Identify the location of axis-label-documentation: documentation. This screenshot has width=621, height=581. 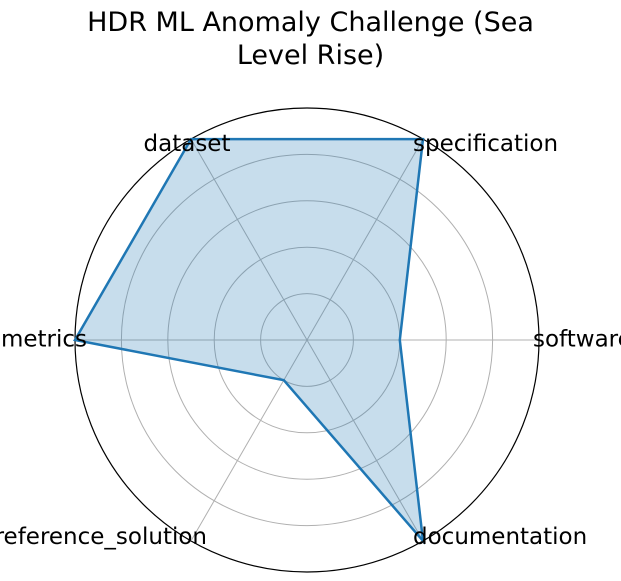
(500, 537).